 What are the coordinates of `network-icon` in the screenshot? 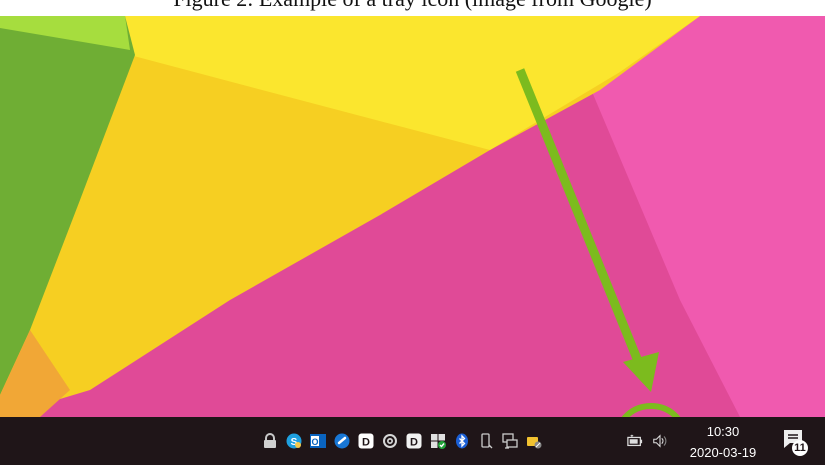 It's located at (510, 441).